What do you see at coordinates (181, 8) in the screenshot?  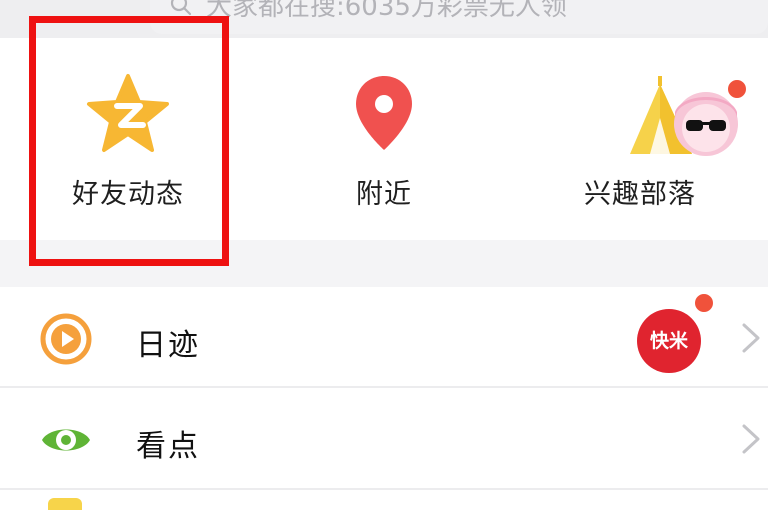 I see `search-icon` at bounding box center [181, 8].